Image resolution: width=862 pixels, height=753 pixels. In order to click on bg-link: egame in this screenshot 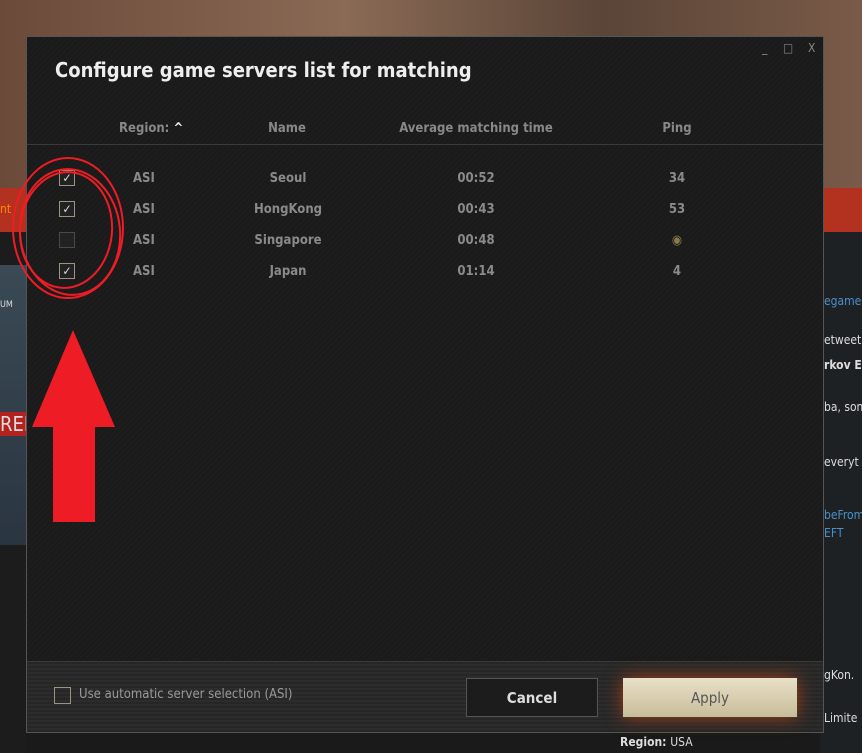, I will do `click(842, 301)`.